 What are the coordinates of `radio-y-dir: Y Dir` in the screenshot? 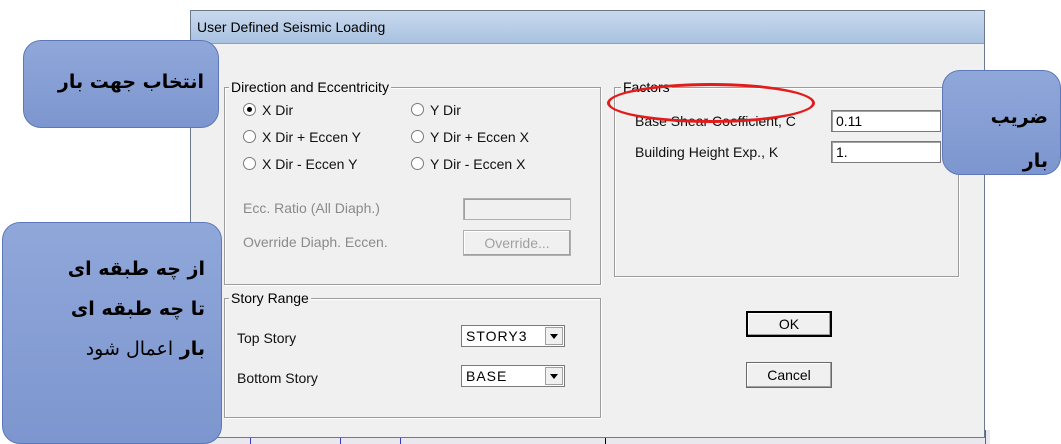 It's located at (436, 110).